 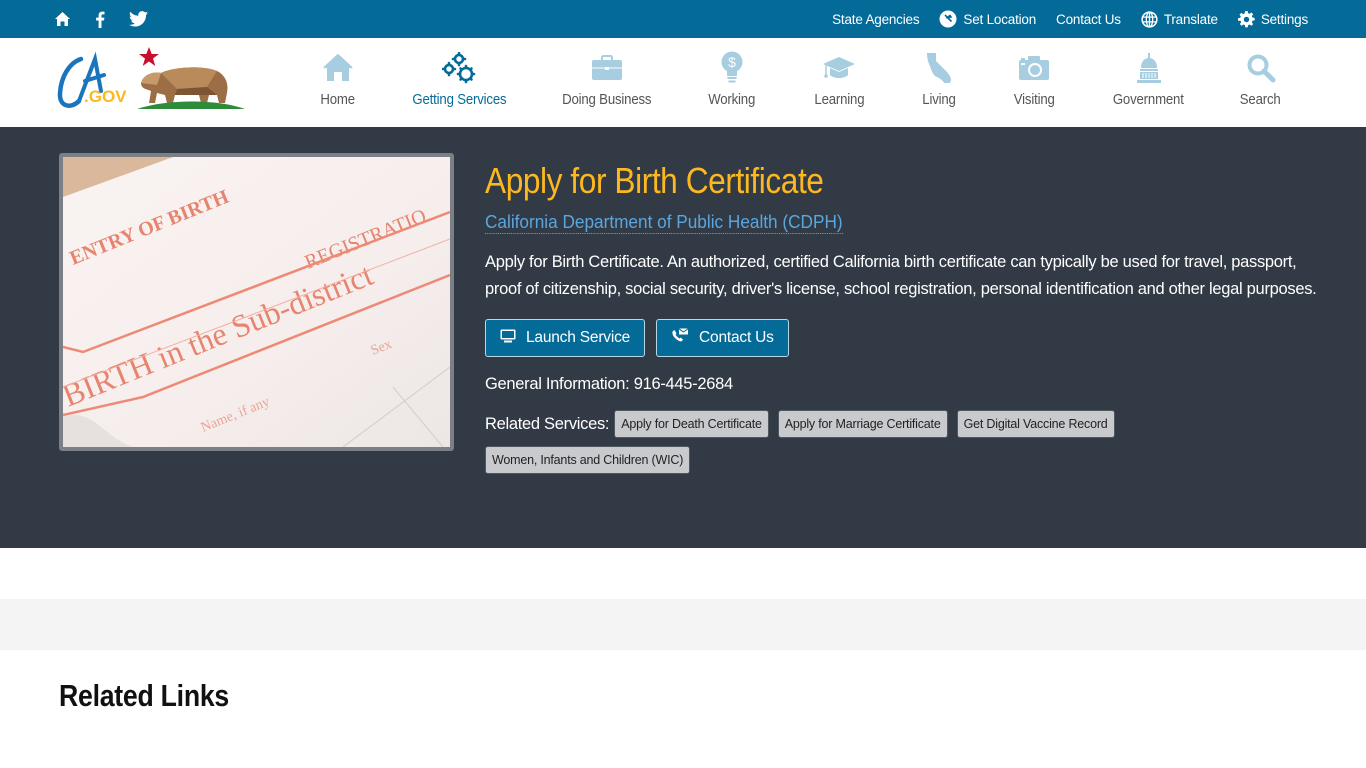 What do you see at coordinates (839, 68) in the screenshot?
I see `graduation-cap-icon` at bounding box center [839, 68].